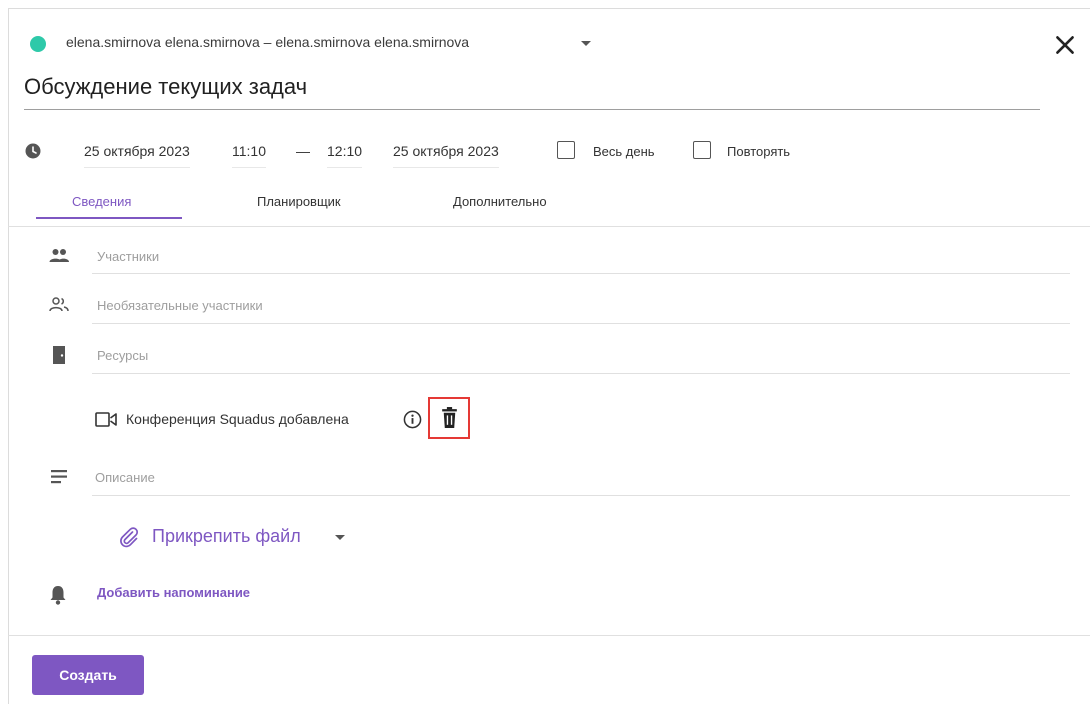 The image size is (1090, 704). I want to click on description-underline, so click(581, 495).